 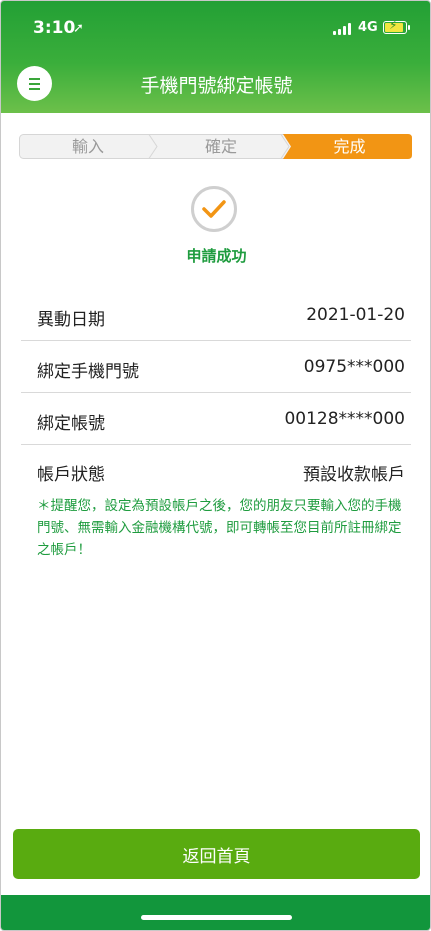 I want to click on detail-value: 00128****000, so click(x=344, y=419).